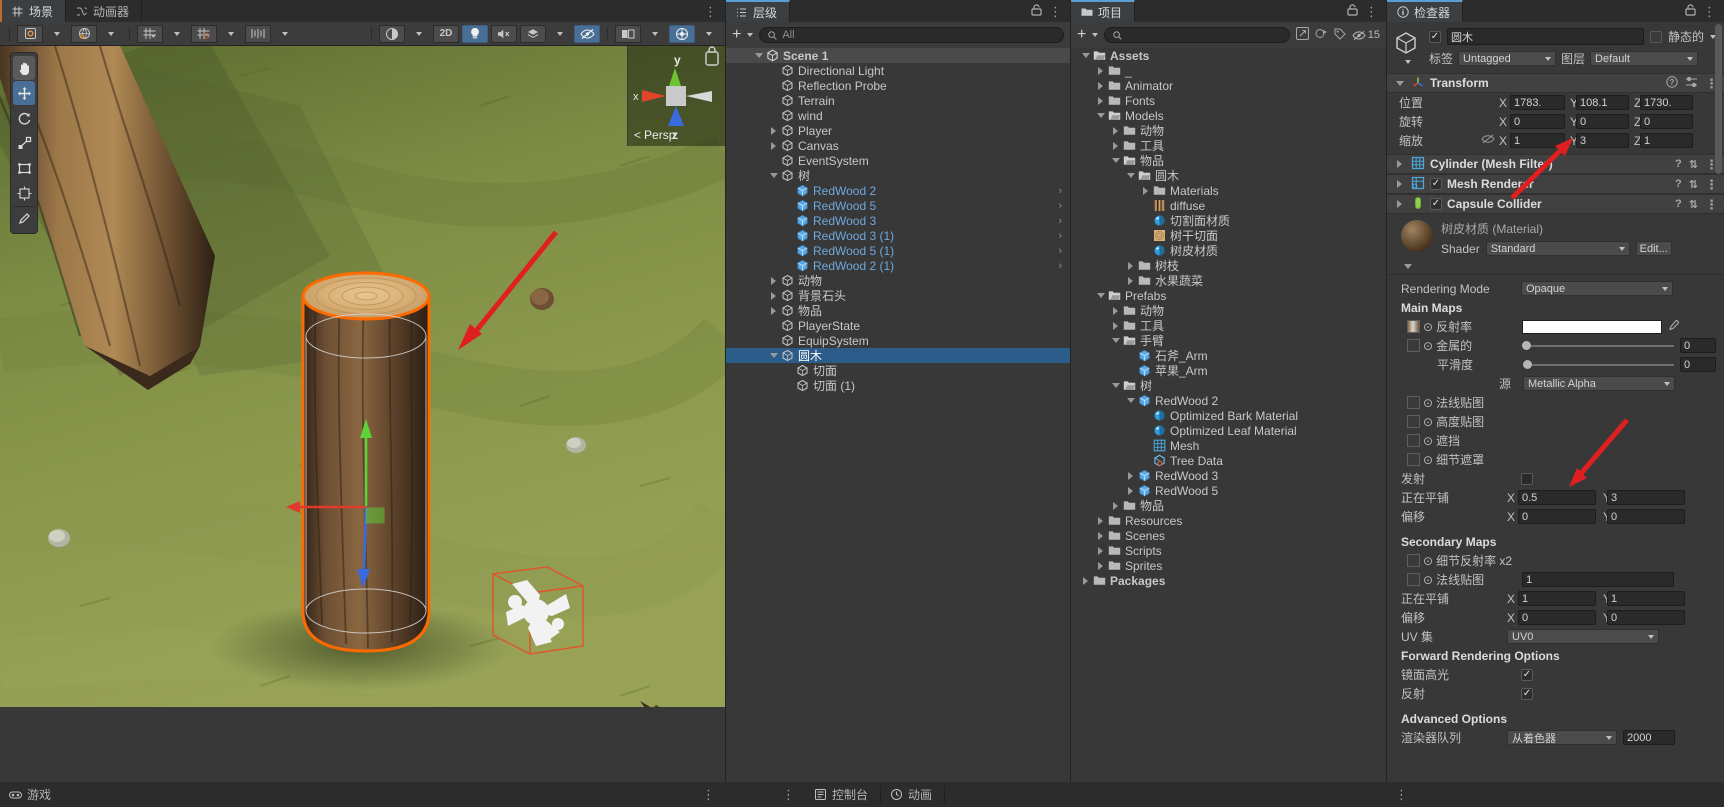 This screenshot has height=807, width=1724. What do you see at coordinates (843, 794) in the screenshot?
I see `tab-console: 控制台` at bounding box center [843, 794].